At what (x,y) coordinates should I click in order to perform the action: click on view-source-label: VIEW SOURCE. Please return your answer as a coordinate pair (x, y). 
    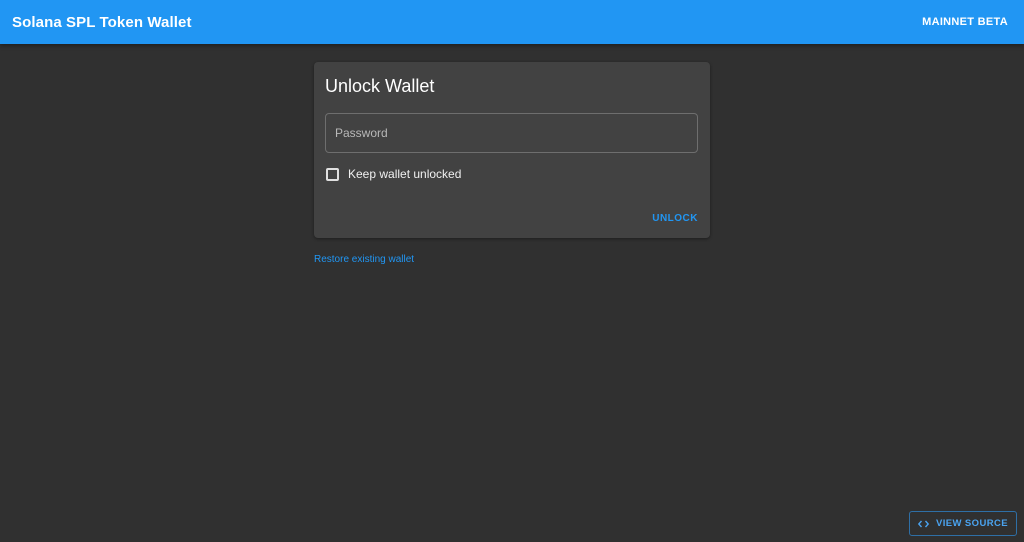
    Looking at the image, I should click on (972, 523).